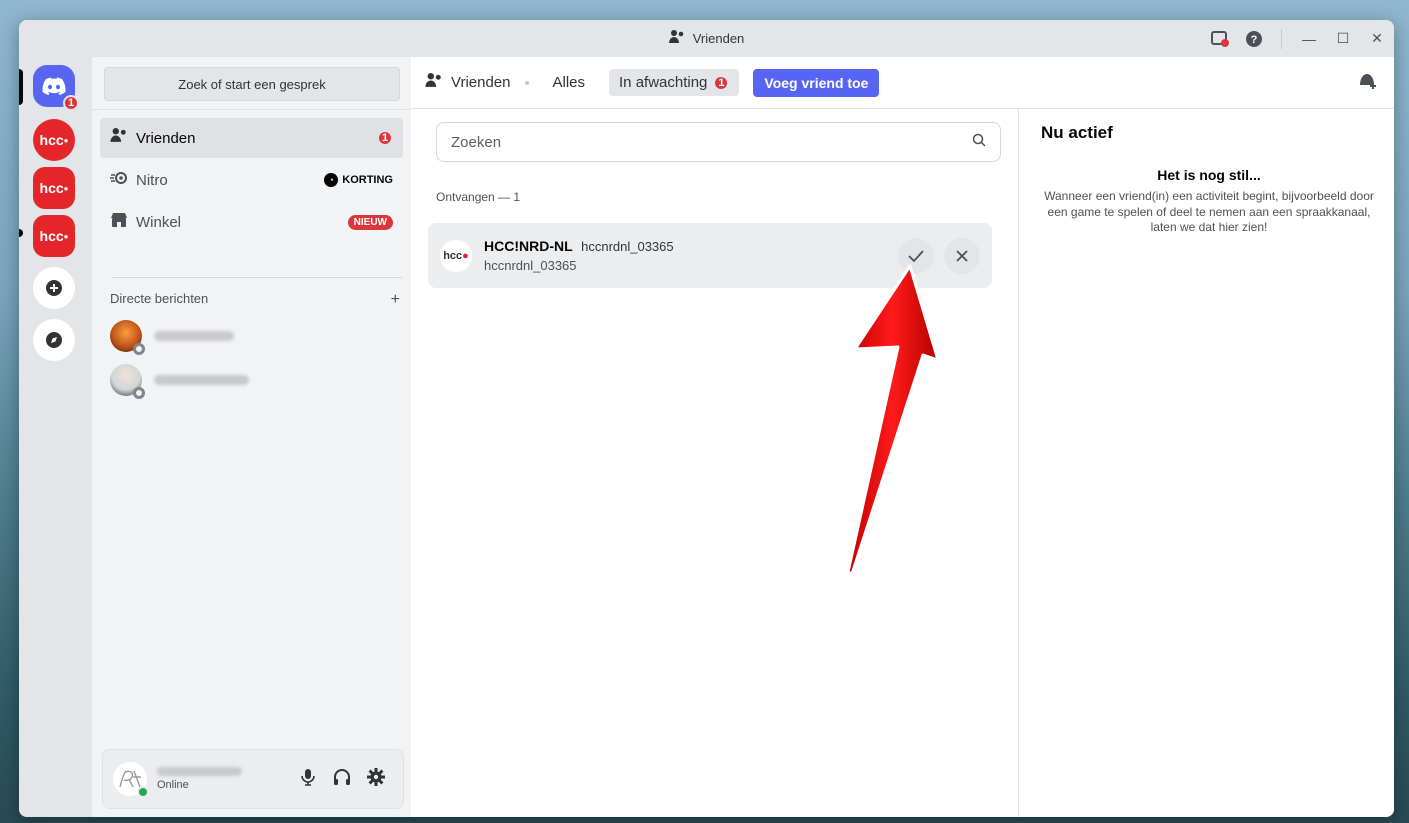 The height and width of the screenshot is (823, 1409). I want to click on discover-button, so click(54, 340).